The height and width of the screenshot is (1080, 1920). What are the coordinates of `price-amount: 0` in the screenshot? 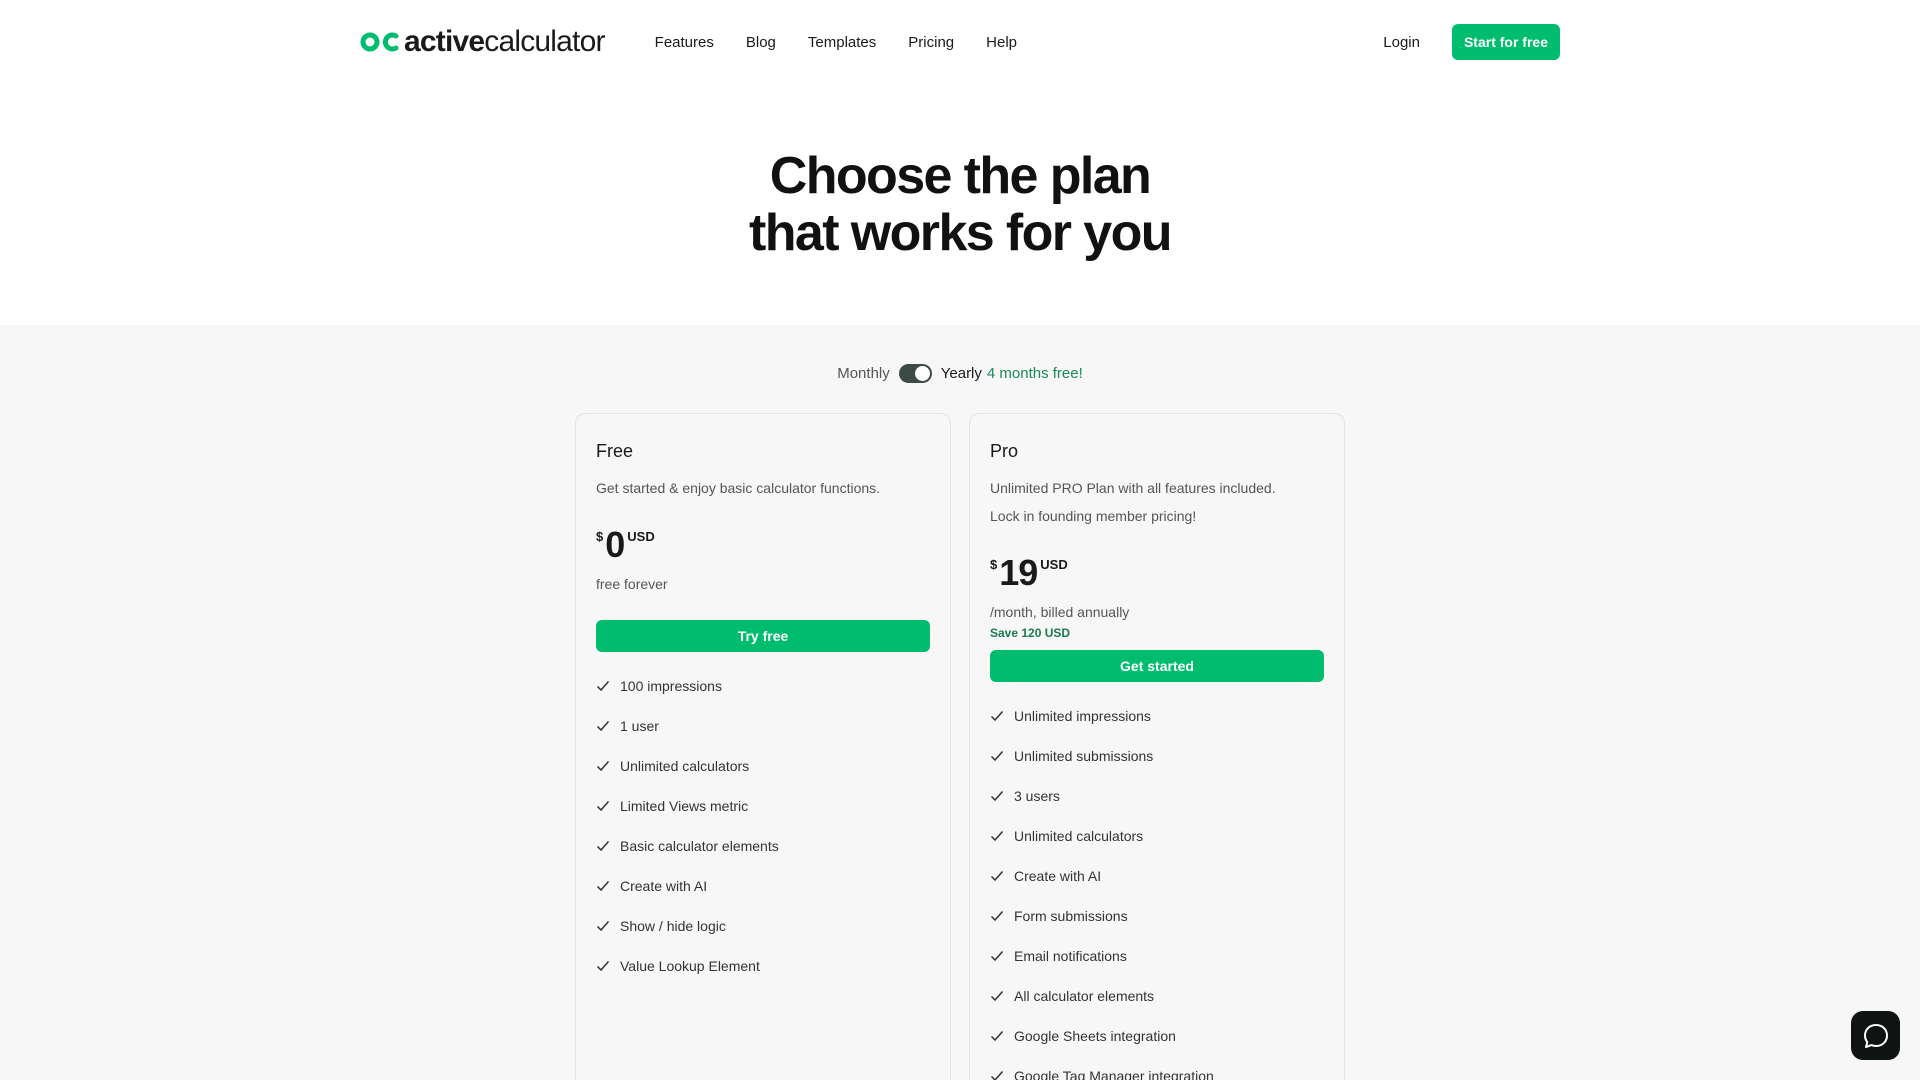 It's located at (615, 544).